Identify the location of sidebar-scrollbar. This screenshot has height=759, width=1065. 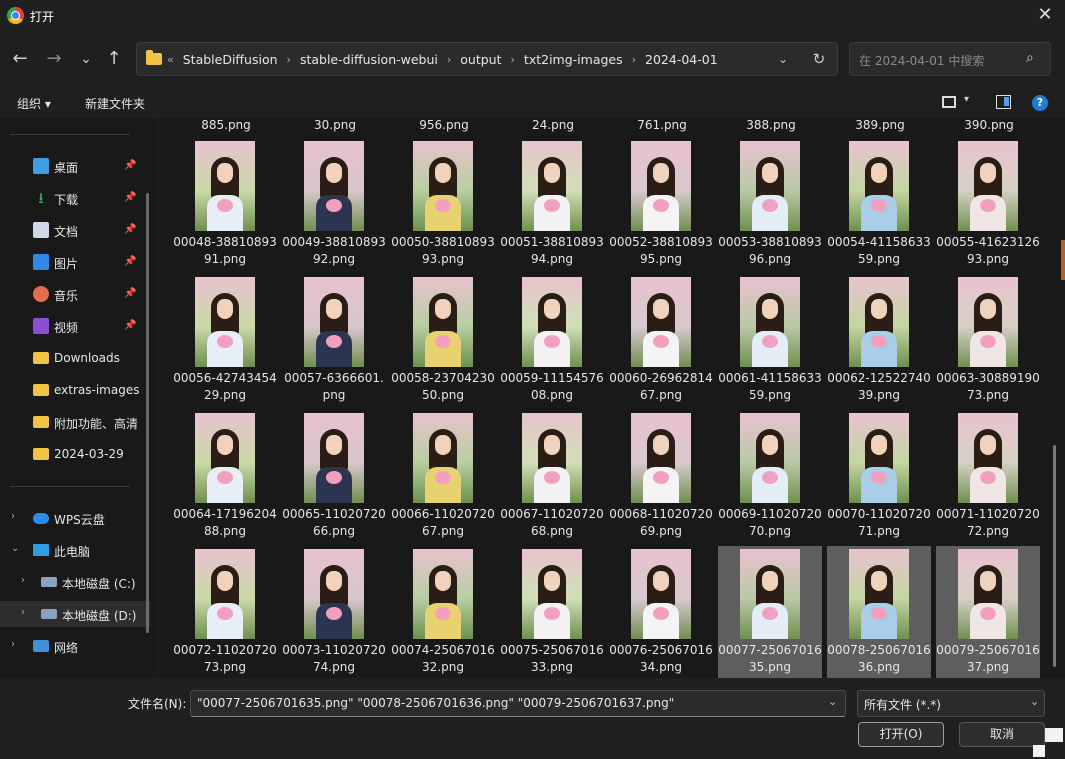
(147, 413).